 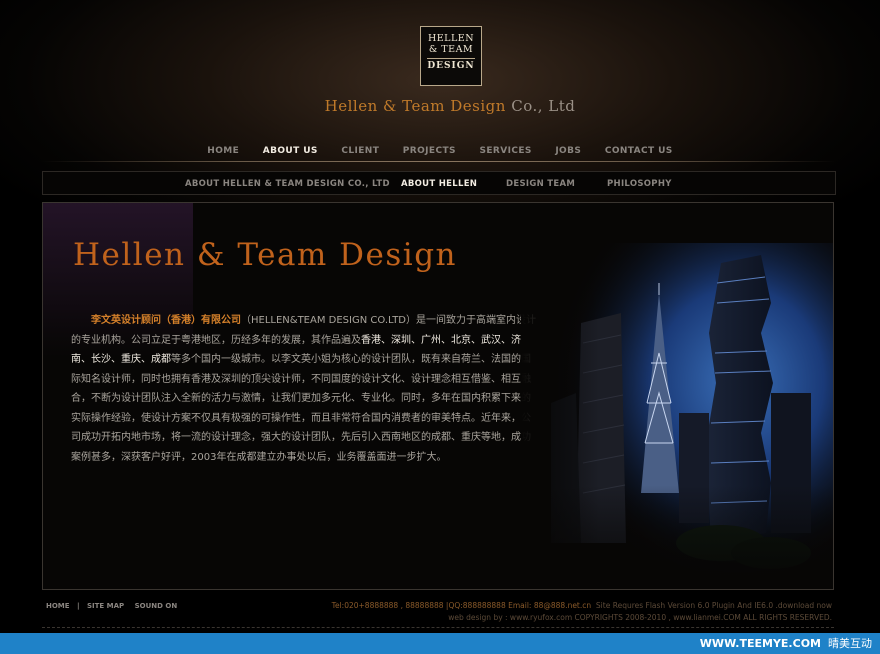 I want to click on watermark-name: 晴美互动, so click(x=850, y=643).